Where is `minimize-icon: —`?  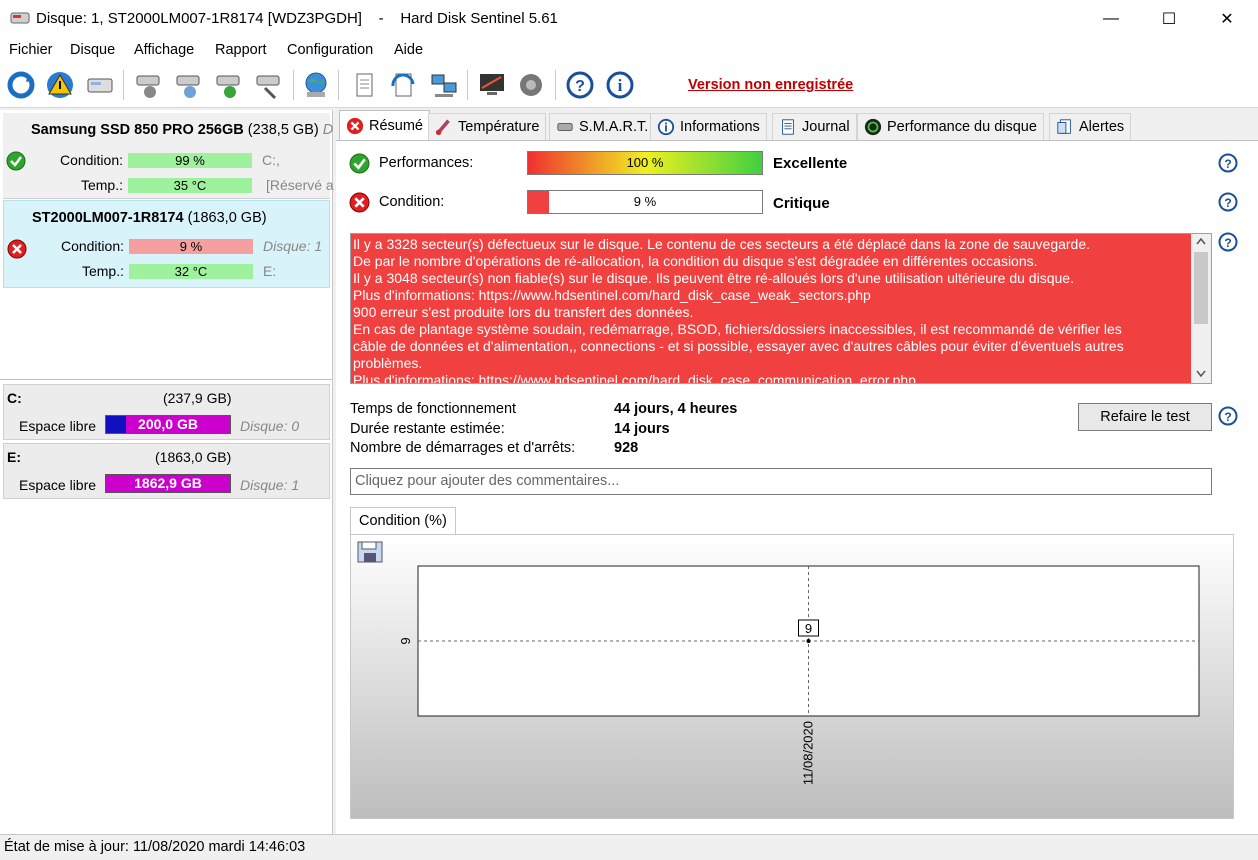
minimize-icon: — is located at coordinates (1111, 18).